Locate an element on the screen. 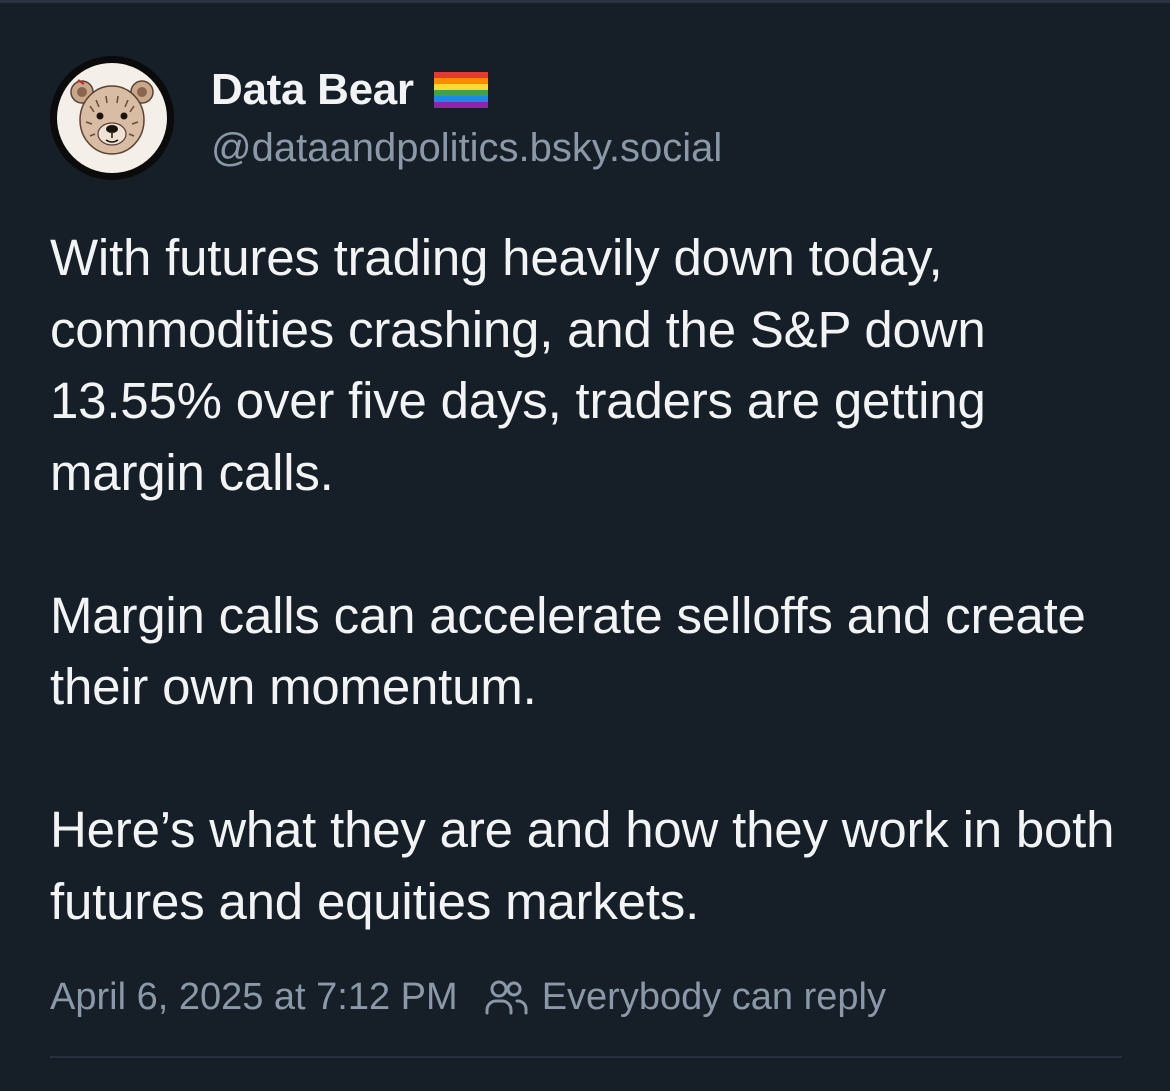 The height and width of the screenshot is (1091, 1170). rainbow-flag-icon is located at coordinates (460, 90).